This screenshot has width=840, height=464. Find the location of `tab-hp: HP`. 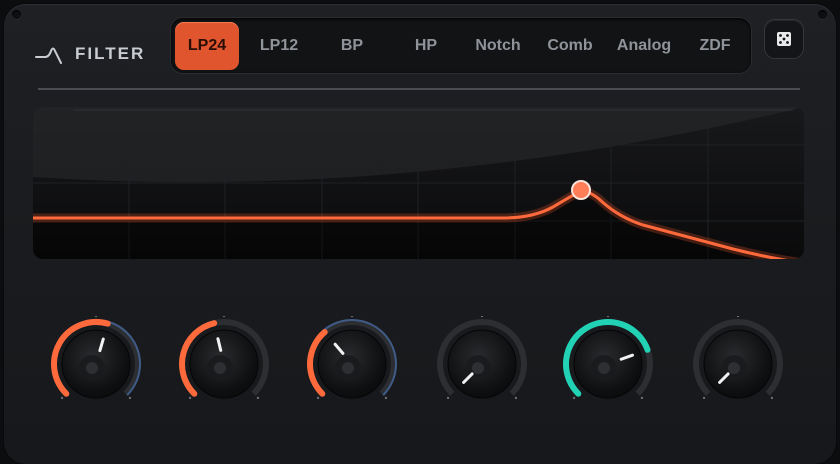

tab-hp: HP is located at coordinates (426, 46).